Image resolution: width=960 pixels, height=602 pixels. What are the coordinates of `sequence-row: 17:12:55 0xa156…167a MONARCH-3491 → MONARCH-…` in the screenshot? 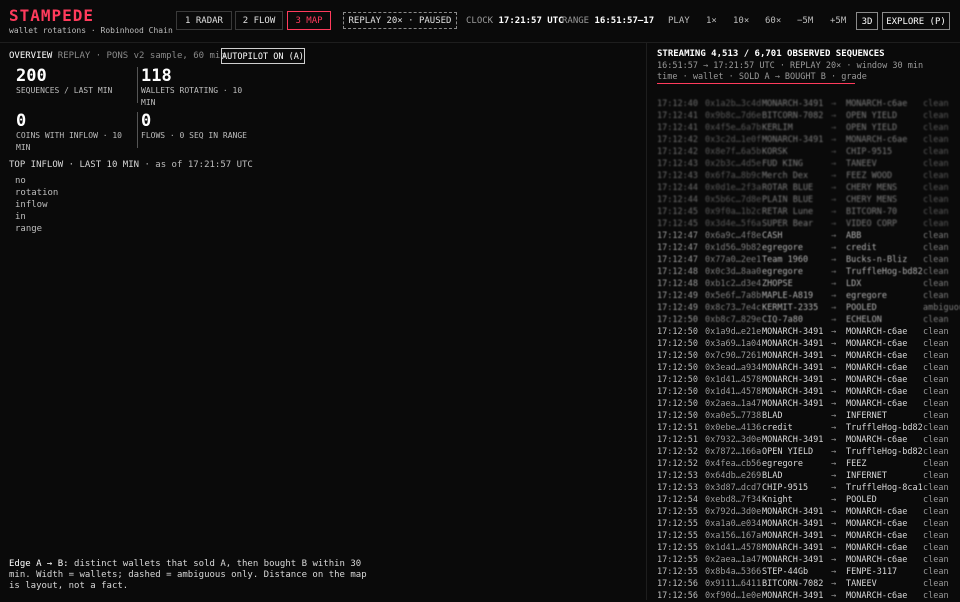 It's located at (803, 536).